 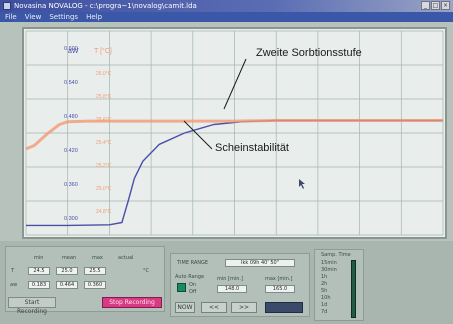 I want to click on temp-mean-field: 25.0, so click(x=67, y=271).